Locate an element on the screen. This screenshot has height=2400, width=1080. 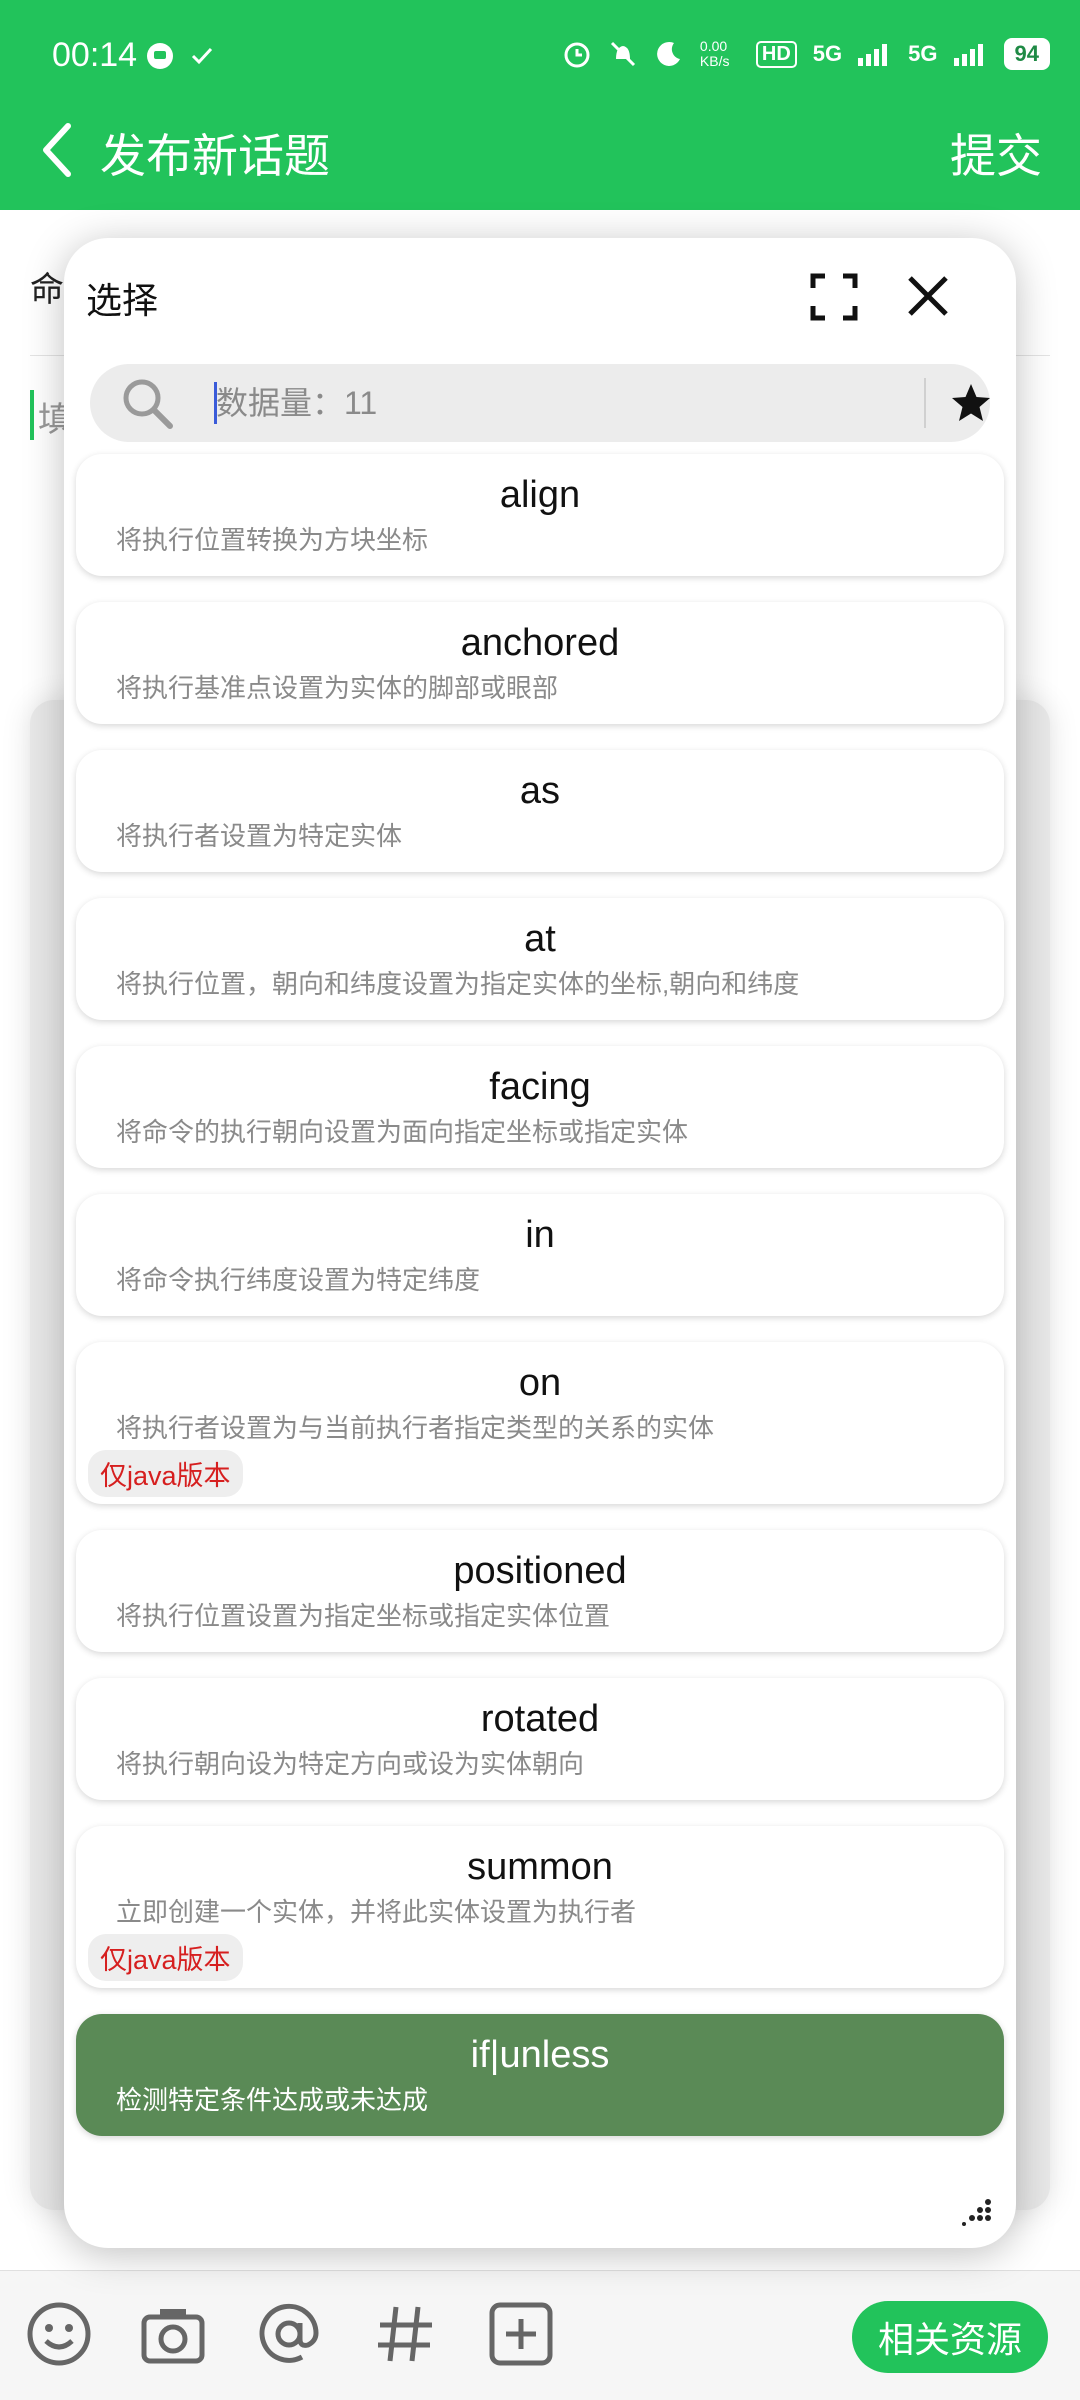
option-description: 将执行位置设置为指定坐标或指定实体位置 is located at coordinates (363, 1616).